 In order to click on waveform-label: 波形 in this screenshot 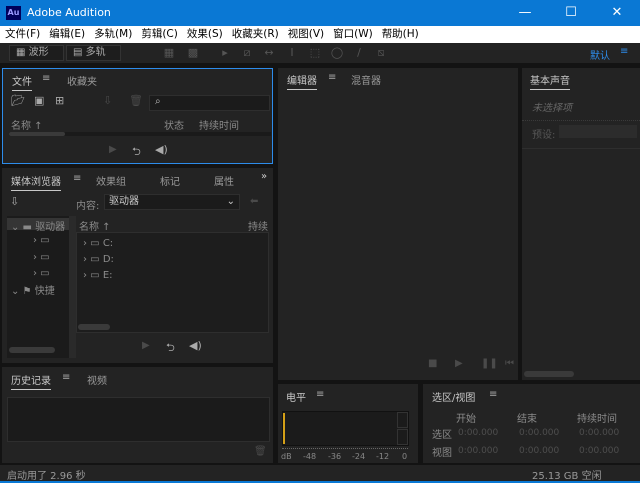, I will do `click(38, 52)`.